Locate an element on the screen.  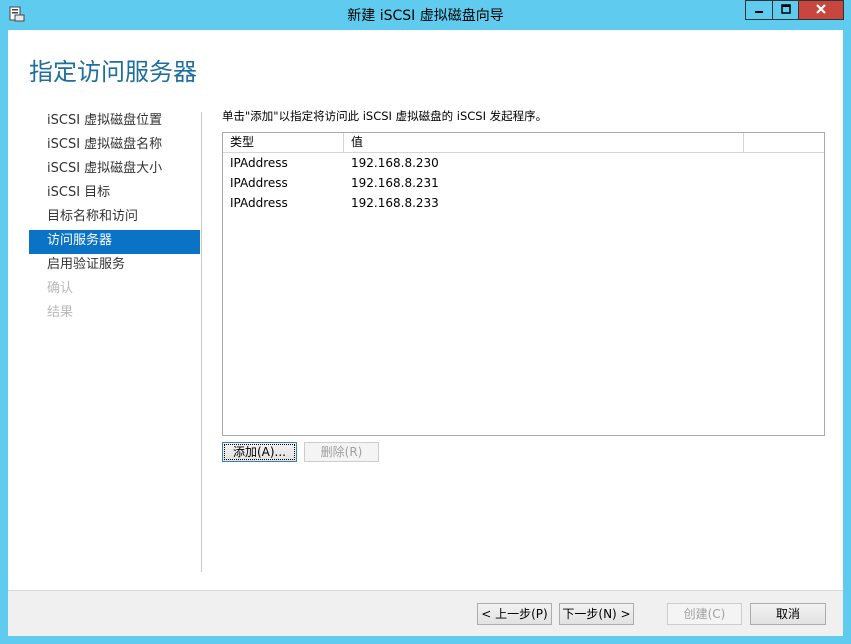
maximize-icon is located at coordinates (785, 10).